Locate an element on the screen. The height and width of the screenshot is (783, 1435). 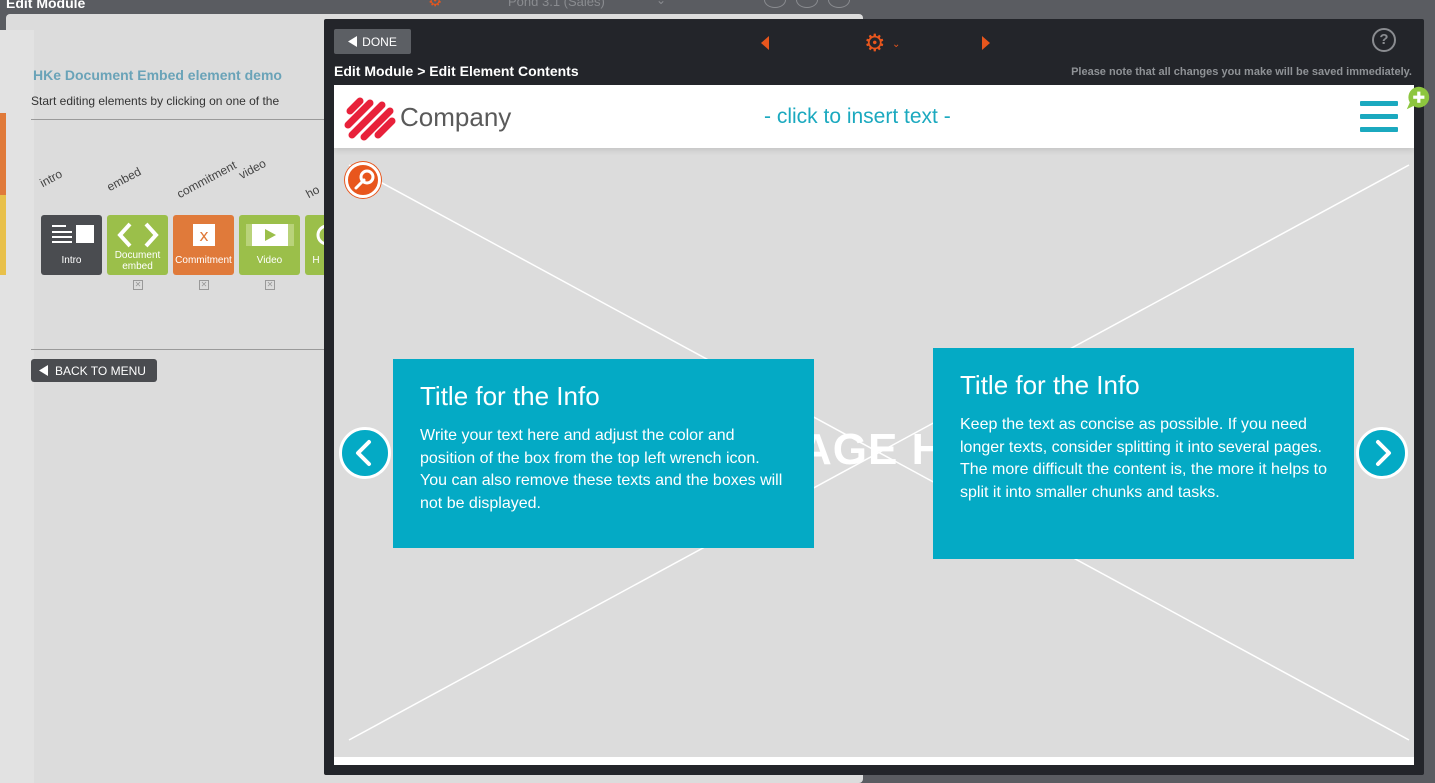
background-topbar: Edit Module ⚙ Pond 3.1 (Sales) ⌄ is located at coordinates (717, 7).